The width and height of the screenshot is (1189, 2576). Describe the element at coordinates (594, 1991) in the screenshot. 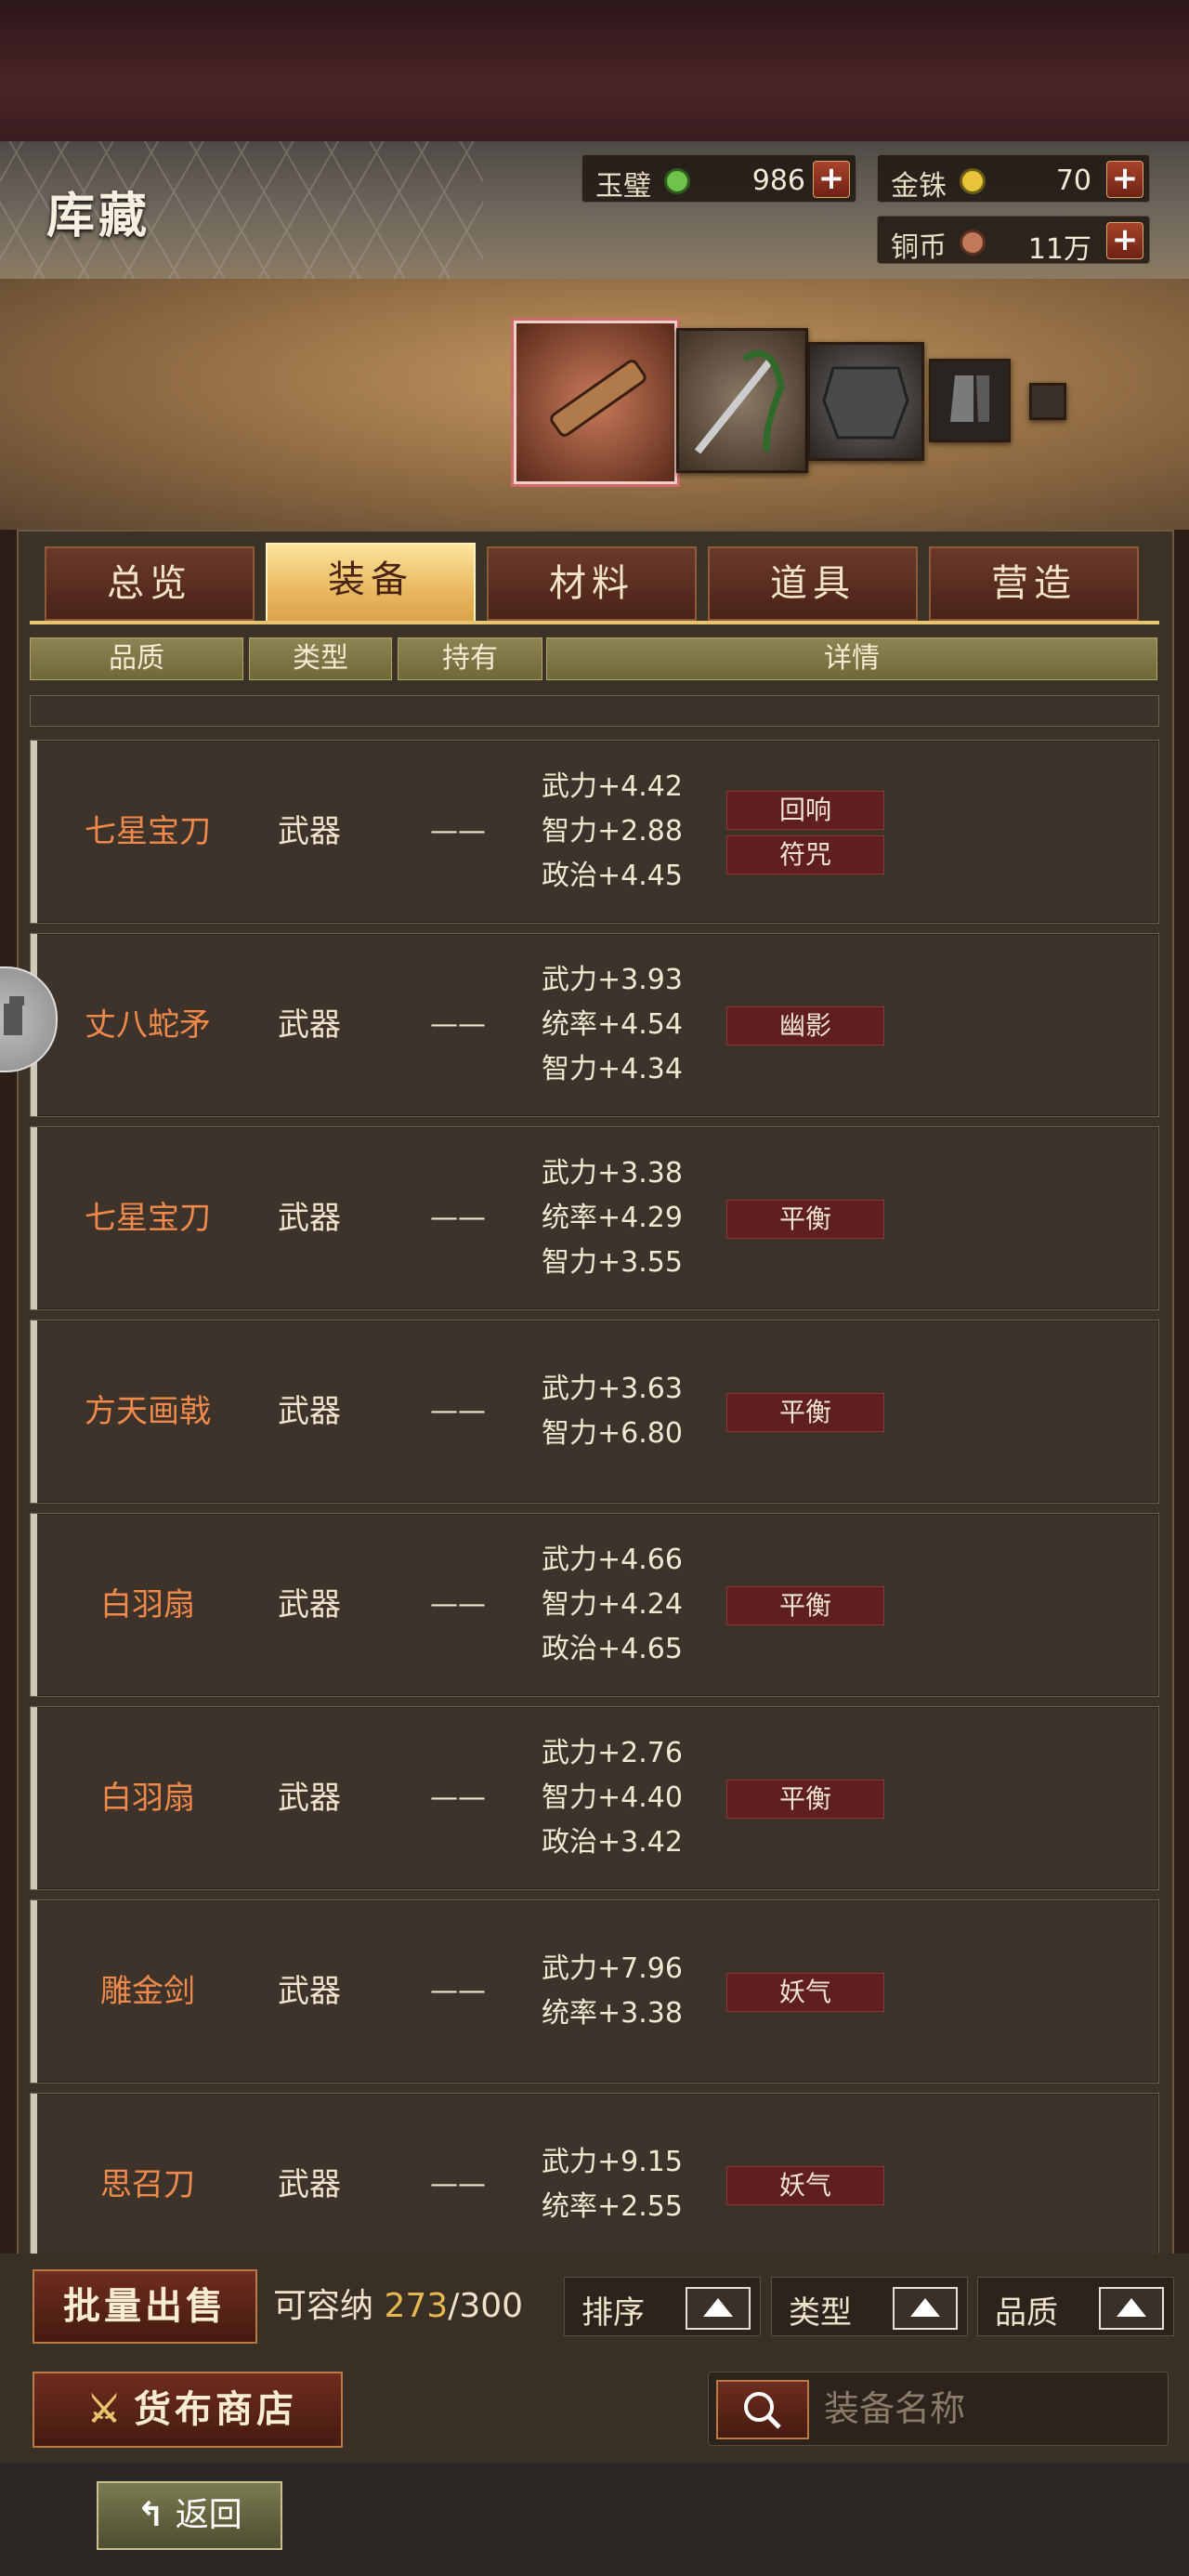

I see `table-row: 雕金剑 武器 —— 武力+7.96 统率+3.38 妖气` at that location.